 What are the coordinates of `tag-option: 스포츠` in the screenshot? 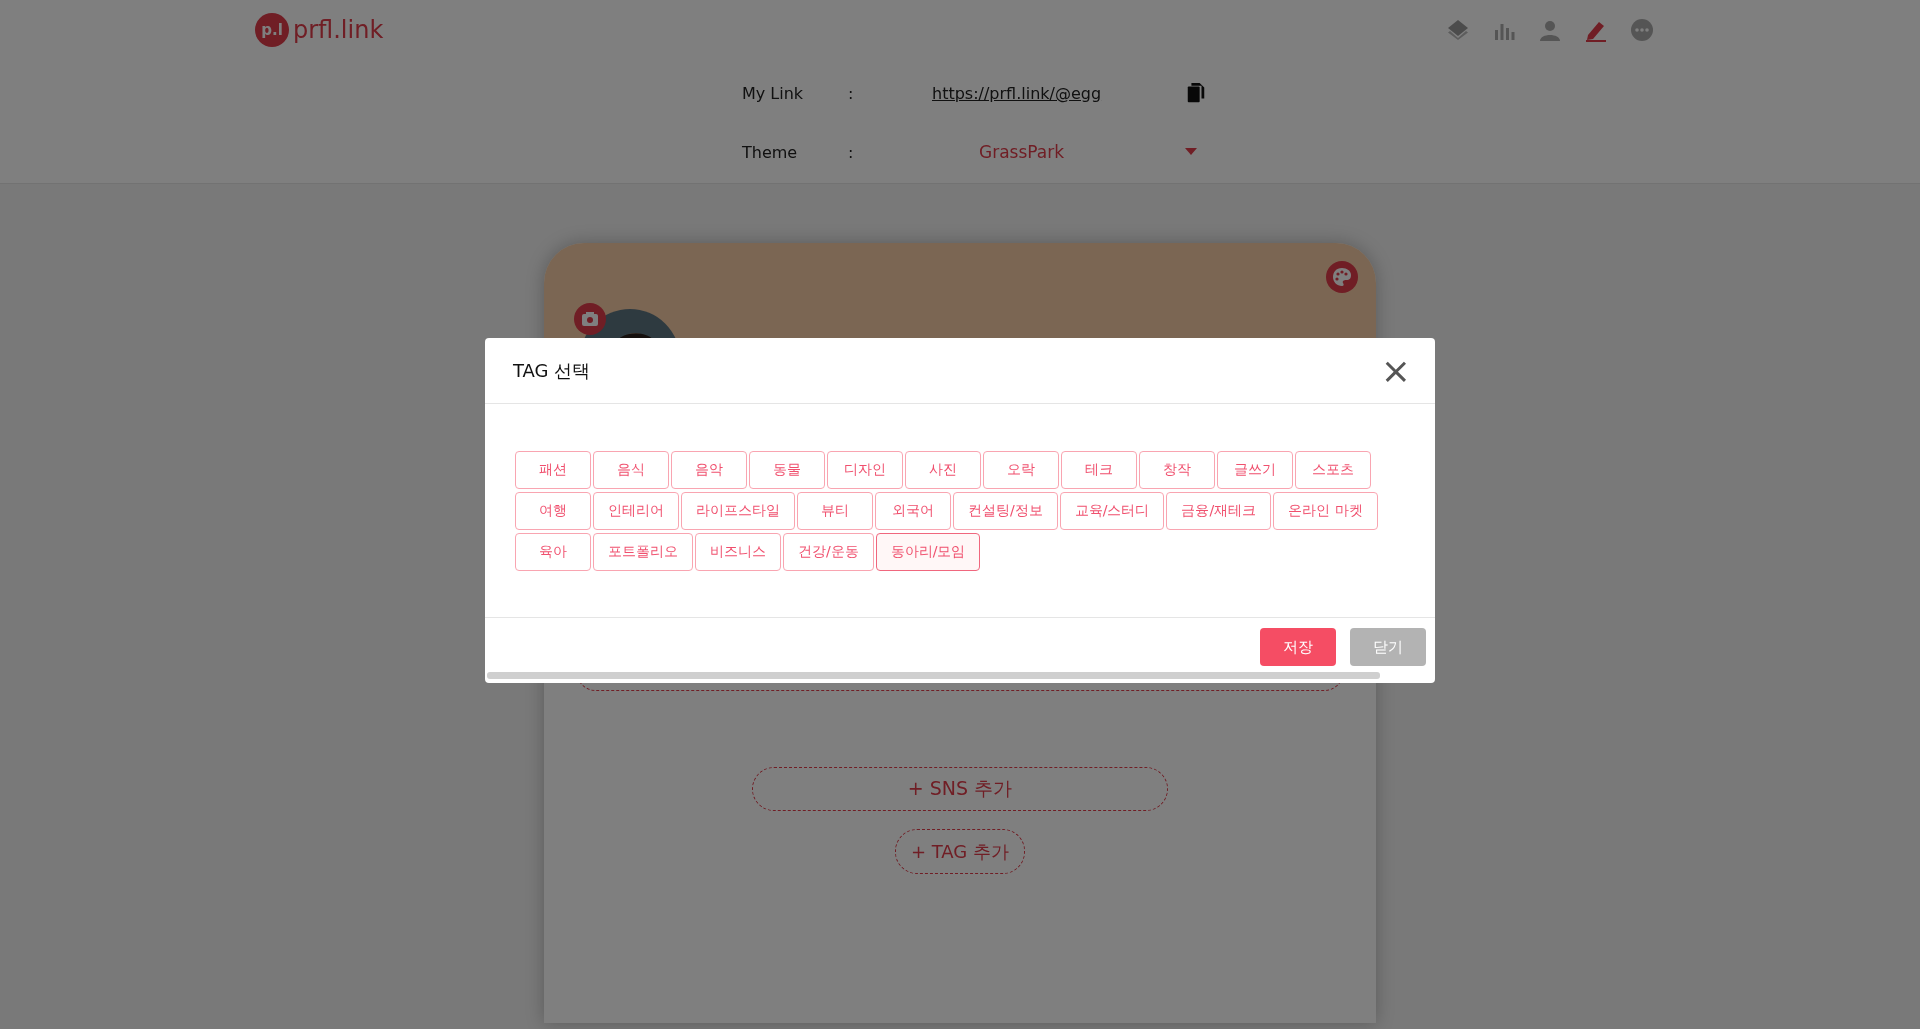 It's located at (1333, 470).